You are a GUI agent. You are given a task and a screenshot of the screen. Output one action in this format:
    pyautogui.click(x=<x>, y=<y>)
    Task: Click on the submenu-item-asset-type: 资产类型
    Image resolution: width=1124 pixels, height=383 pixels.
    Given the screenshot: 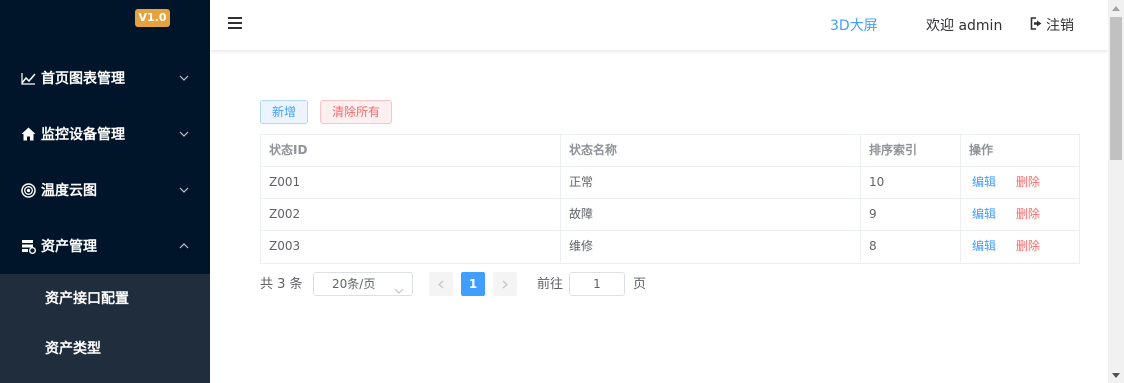 What is the action you would take?
    pyautogui.click(x=105, y=349)
    